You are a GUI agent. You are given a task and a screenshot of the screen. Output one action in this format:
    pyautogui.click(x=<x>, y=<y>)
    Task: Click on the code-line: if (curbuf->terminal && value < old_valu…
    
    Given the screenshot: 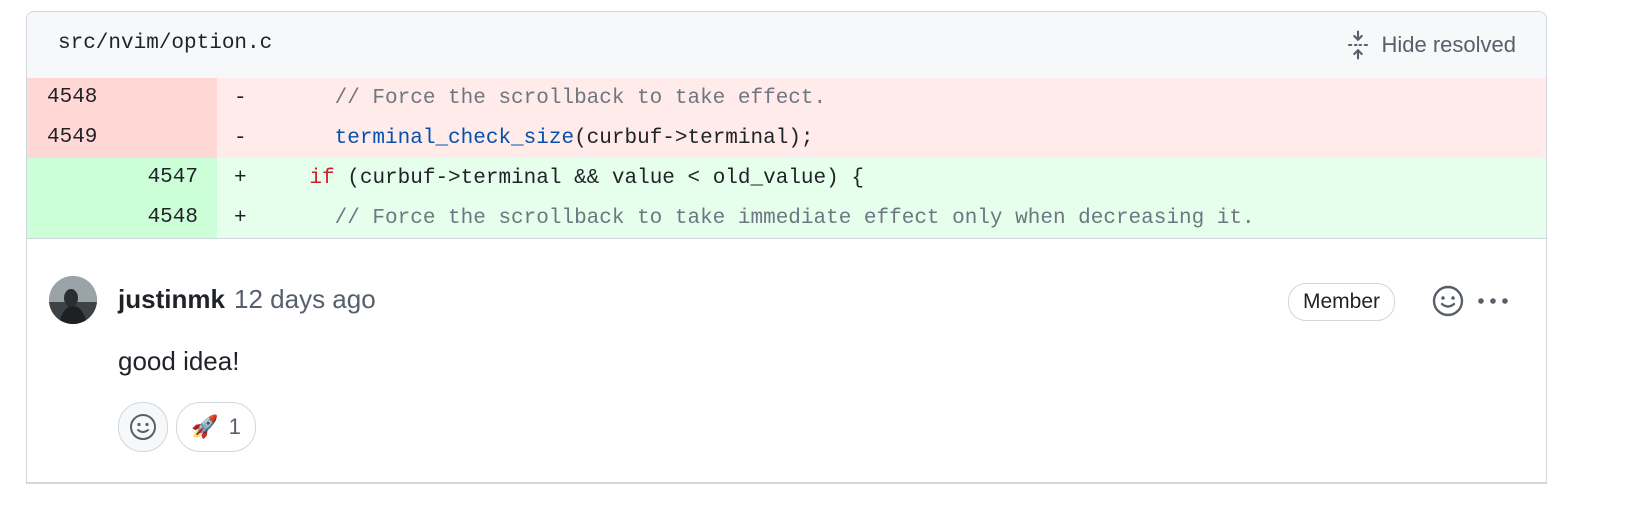 What is the action you would take?
    pyautogui.click(x=561, y=179)
    